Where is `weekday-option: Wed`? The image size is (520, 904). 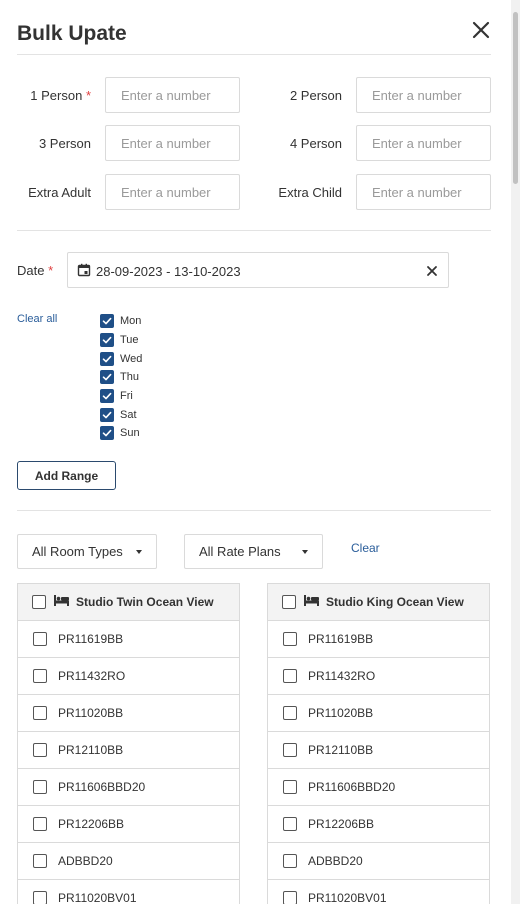
weekday-option: Wed is located at coordinates (121, 358).